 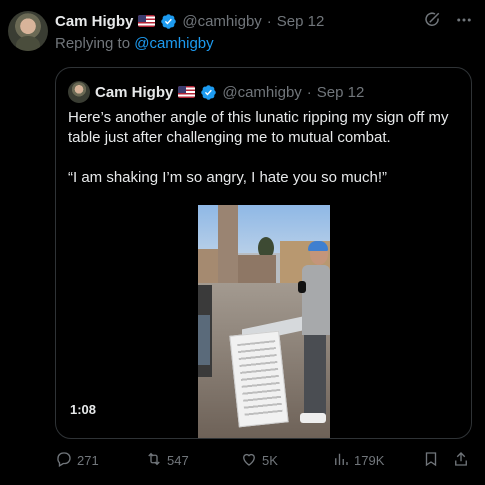 I want to click on video-player, so click(x=264, y=321).